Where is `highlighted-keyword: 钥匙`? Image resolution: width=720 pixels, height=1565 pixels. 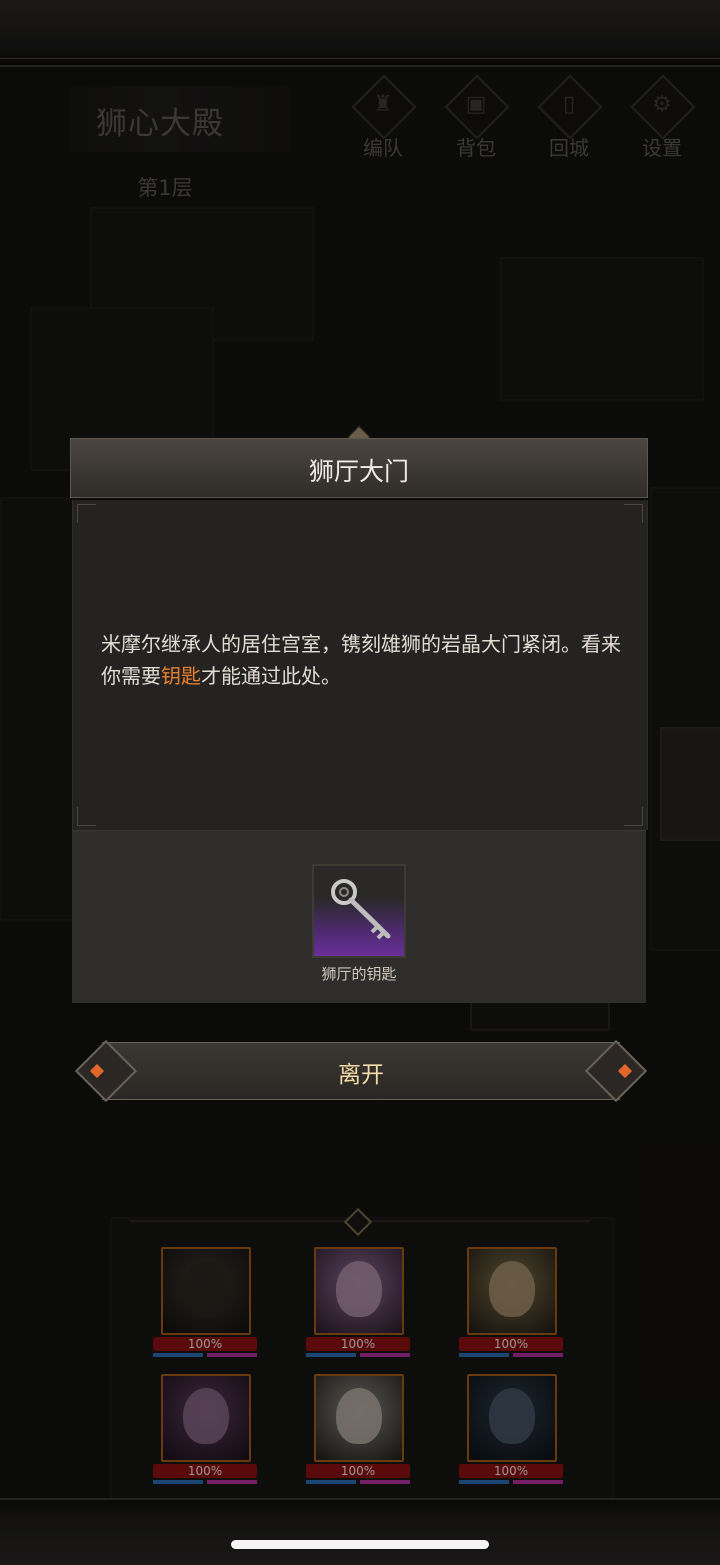
highlighted-keyword: 钥匙 is located at coordinates (181, 676).